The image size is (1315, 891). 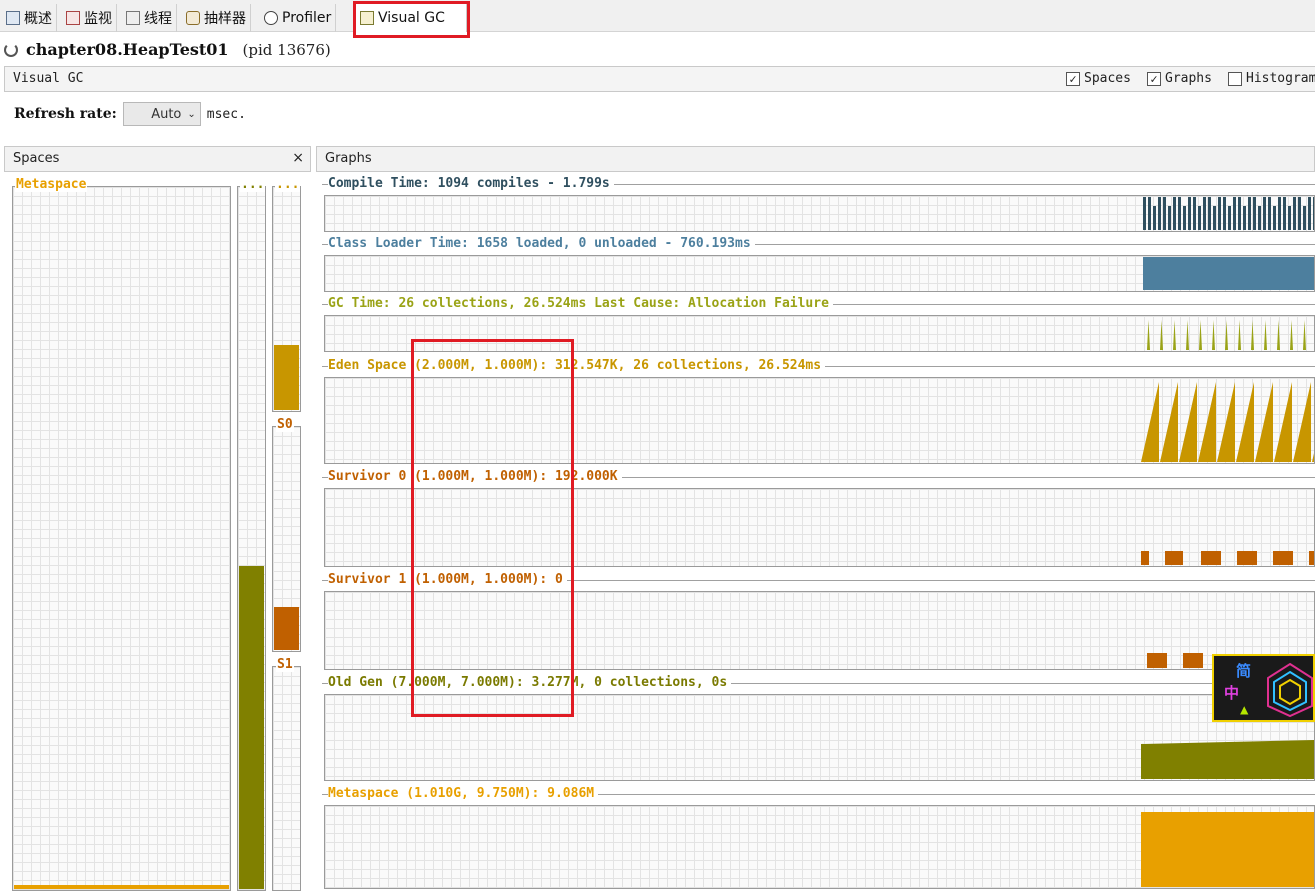 What do you see at coordinates (157, 159) in the screenshot?
I see `spaces-panel-header: Spaces ×` at bounding box center [157, 159].